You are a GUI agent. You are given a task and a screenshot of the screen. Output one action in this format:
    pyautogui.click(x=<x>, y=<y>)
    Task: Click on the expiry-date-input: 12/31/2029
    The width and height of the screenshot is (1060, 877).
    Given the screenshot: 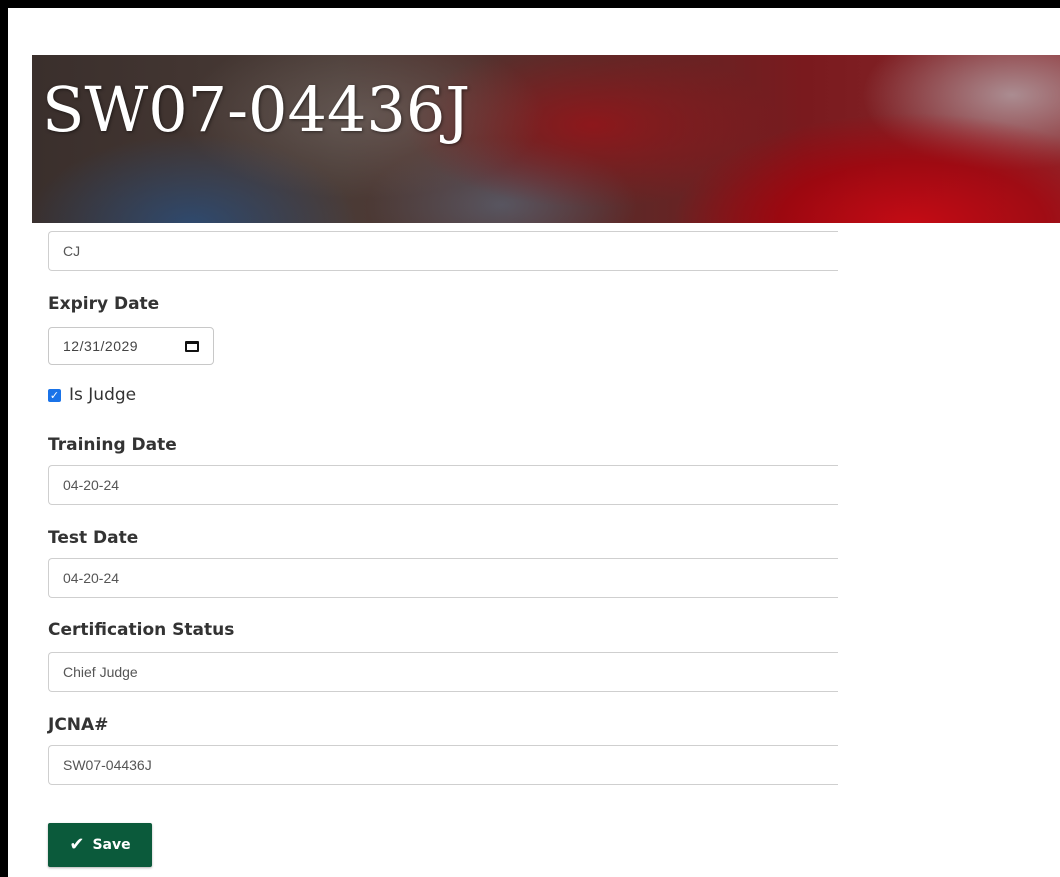 What is the action you would take?
    pyautogui.click(x=131, y=346)
    